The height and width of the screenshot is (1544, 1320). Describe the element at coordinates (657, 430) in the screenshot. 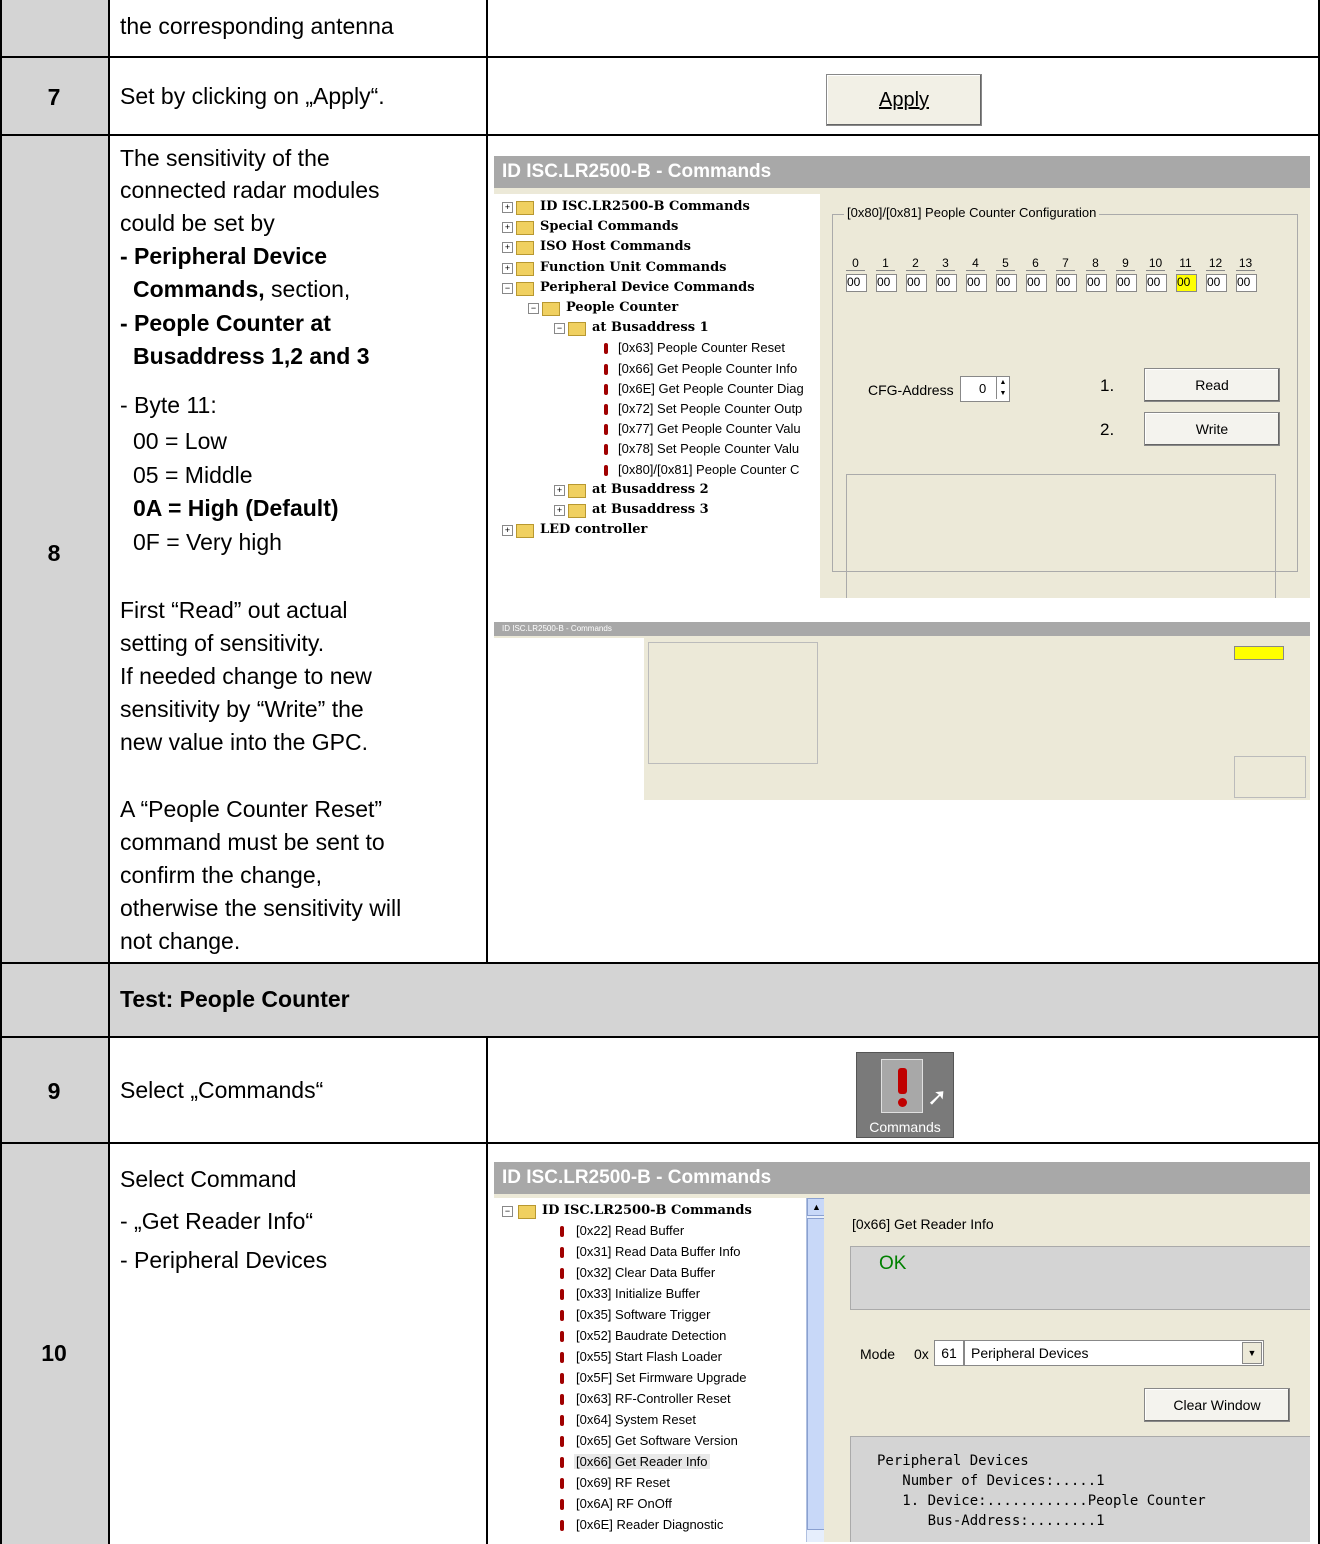

I see `tree-command-item: [0x77] Get People Counter Valu` at that location.